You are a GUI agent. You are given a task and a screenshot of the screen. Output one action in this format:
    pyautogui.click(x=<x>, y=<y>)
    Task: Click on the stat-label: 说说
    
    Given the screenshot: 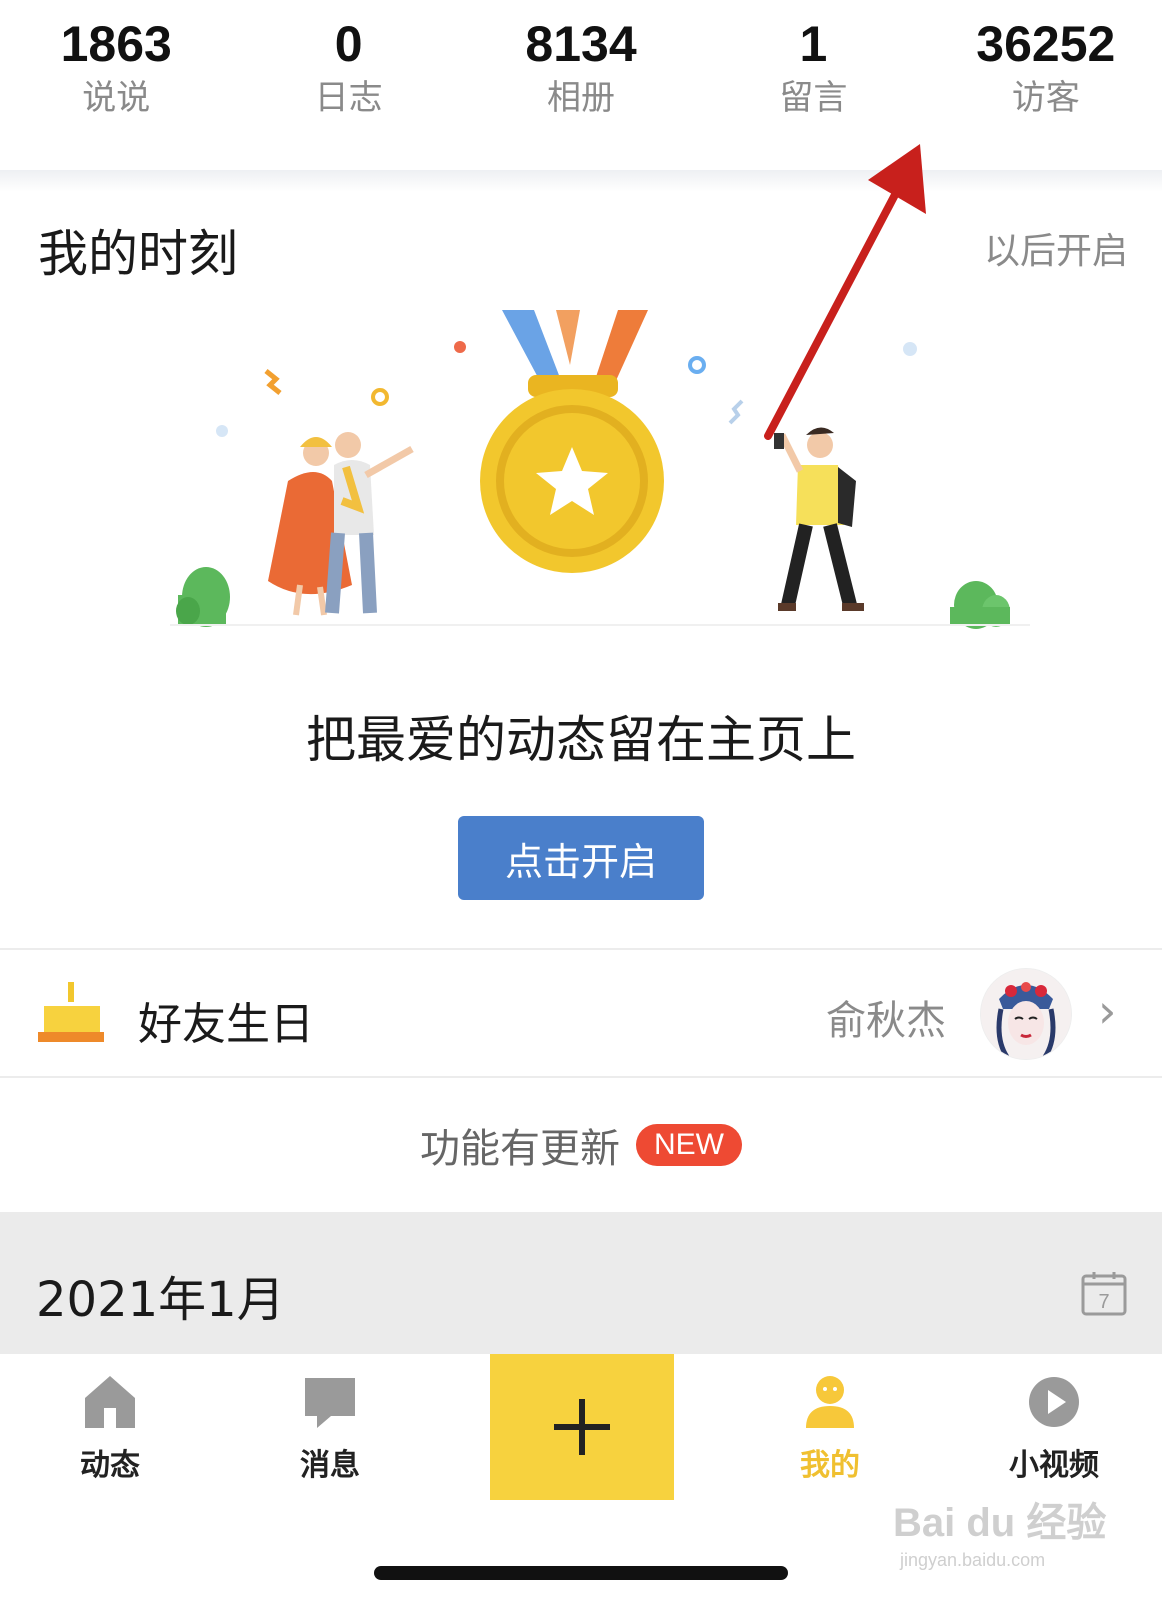 What is the action you would take?
    pyautogui.click(x=116, y=98)
    